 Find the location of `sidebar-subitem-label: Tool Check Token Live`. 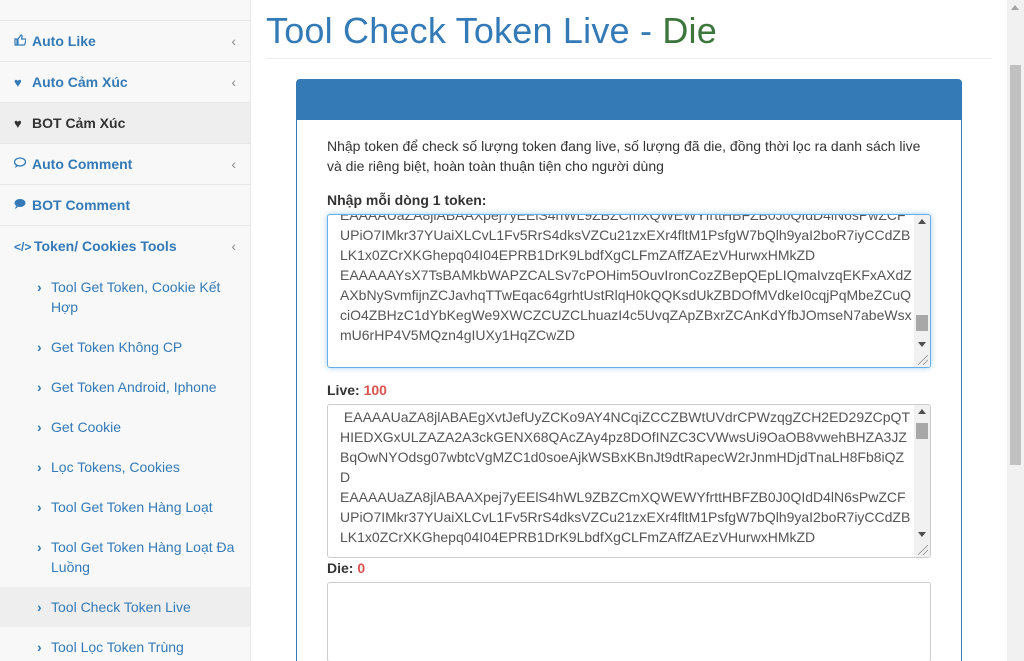

sidebar-subitem-label: Tool Check Token Live is located at coordinates (121, 607).